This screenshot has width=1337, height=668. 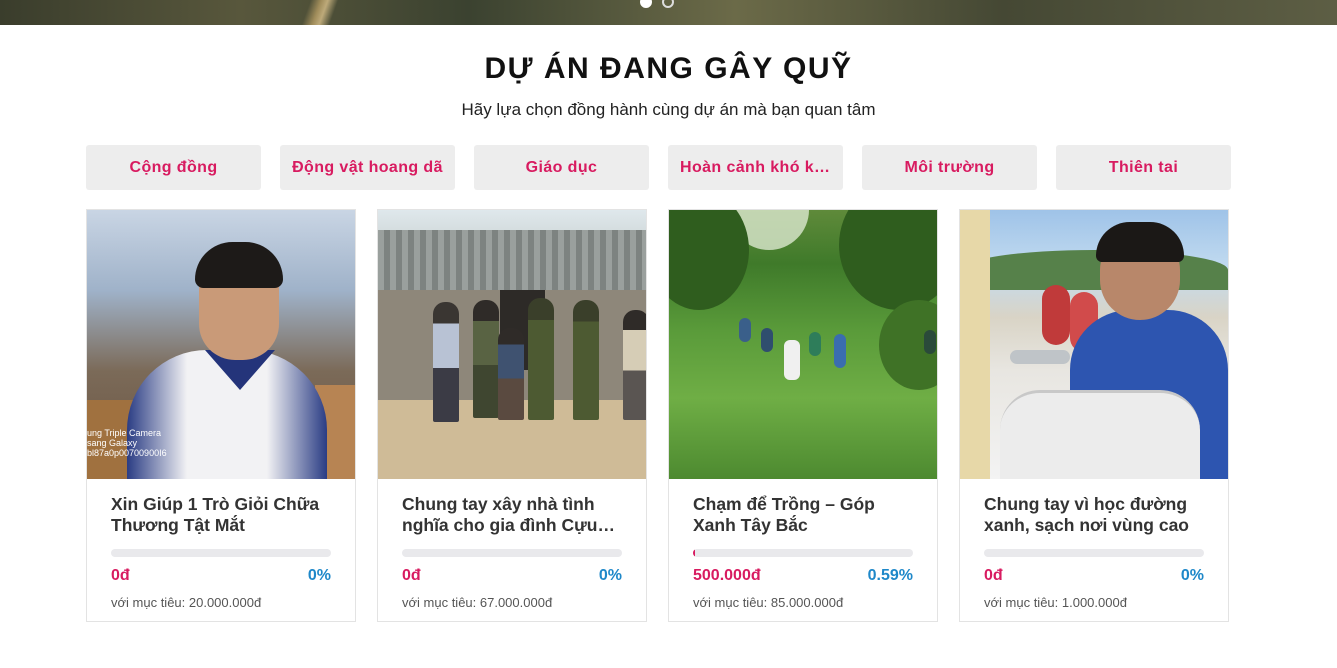 I want to click on tab-label: Thiên tai, so click(x=1143, y=167).